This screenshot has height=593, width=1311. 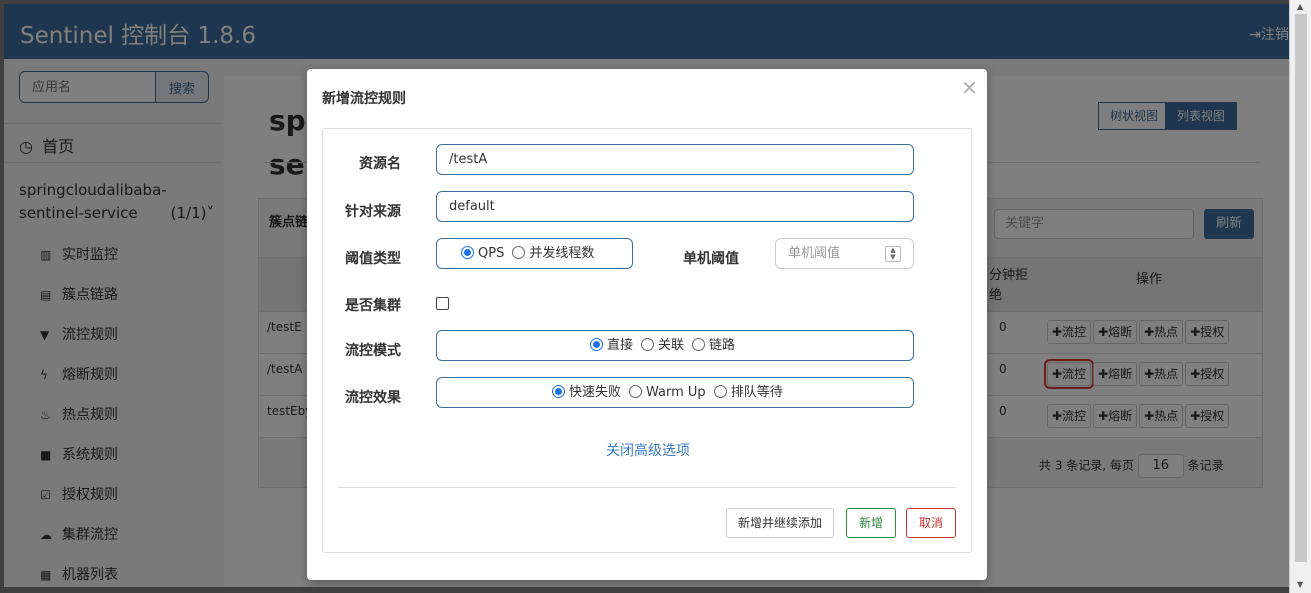 What do you see at coordinates (373, 398) in the screenshot?
I see `effect-label: 流控效果` at bounding box center [373, 398].